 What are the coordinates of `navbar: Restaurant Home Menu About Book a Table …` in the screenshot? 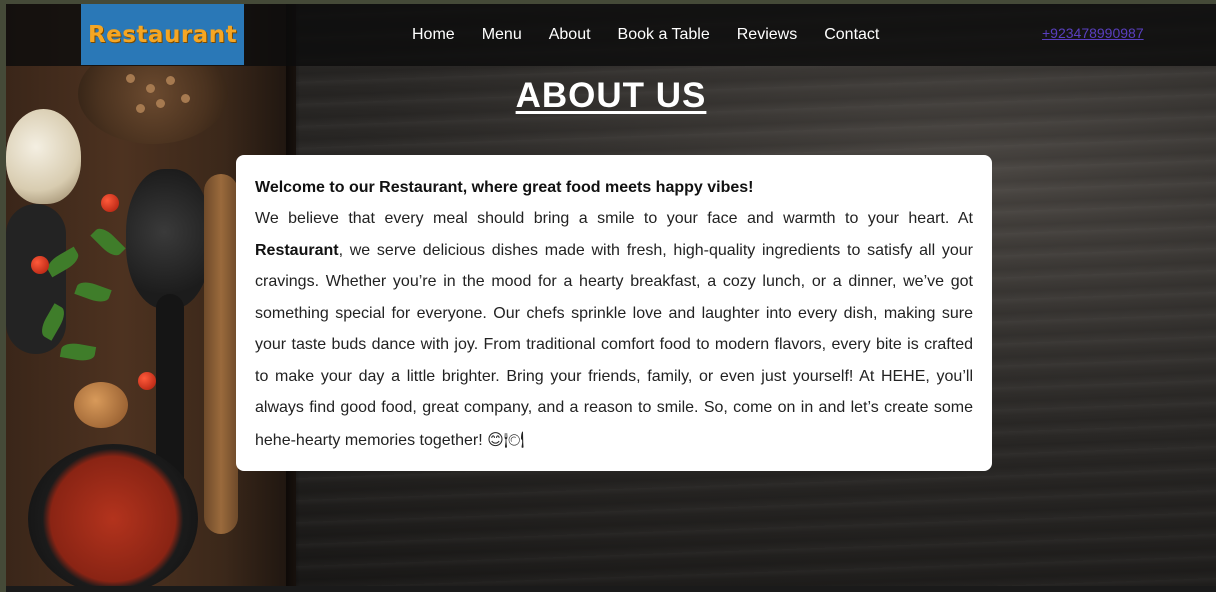 It's located at (611, 35).